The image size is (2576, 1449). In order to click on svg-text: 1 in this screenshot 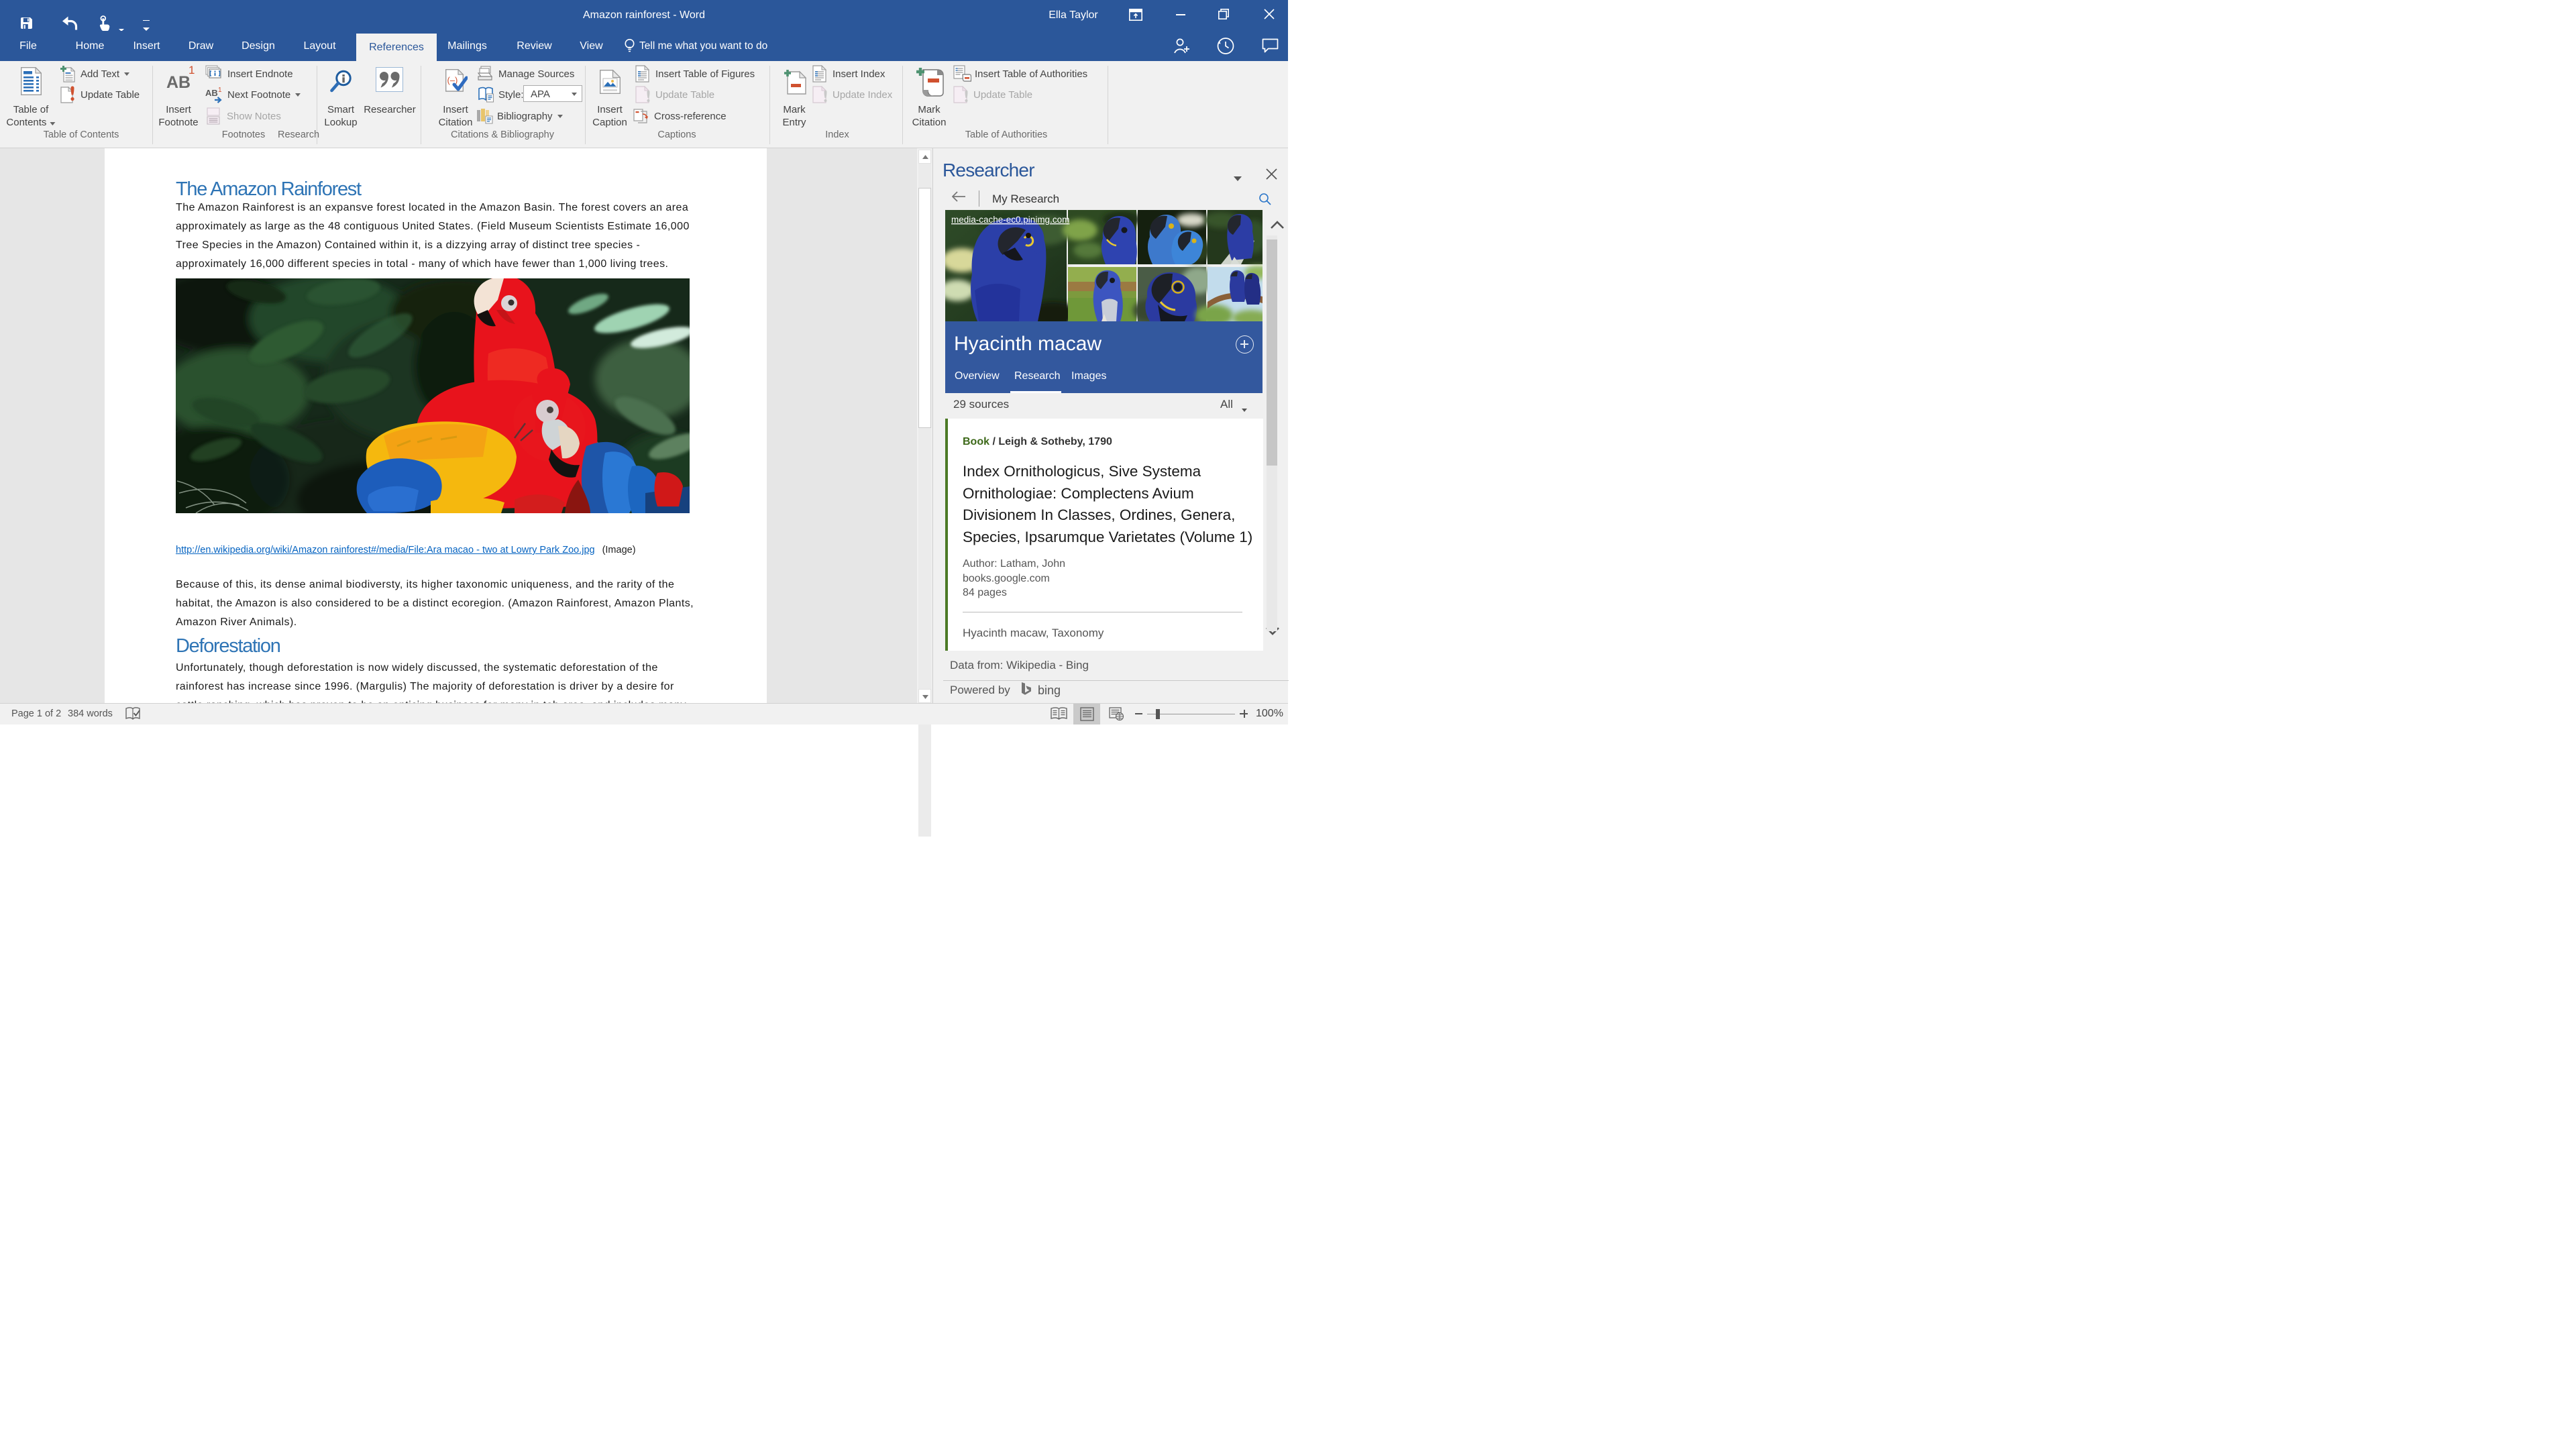, I will do `click(220, 90)`.